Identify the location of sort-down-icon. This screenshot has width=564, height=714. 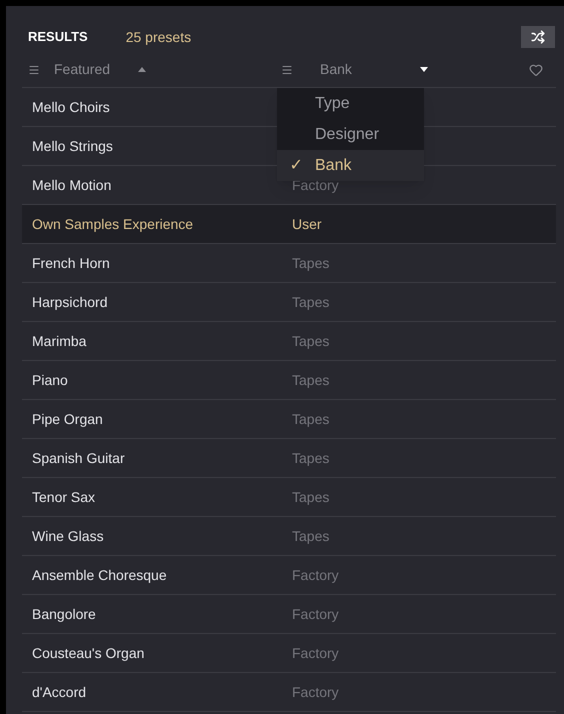
(424, 69).